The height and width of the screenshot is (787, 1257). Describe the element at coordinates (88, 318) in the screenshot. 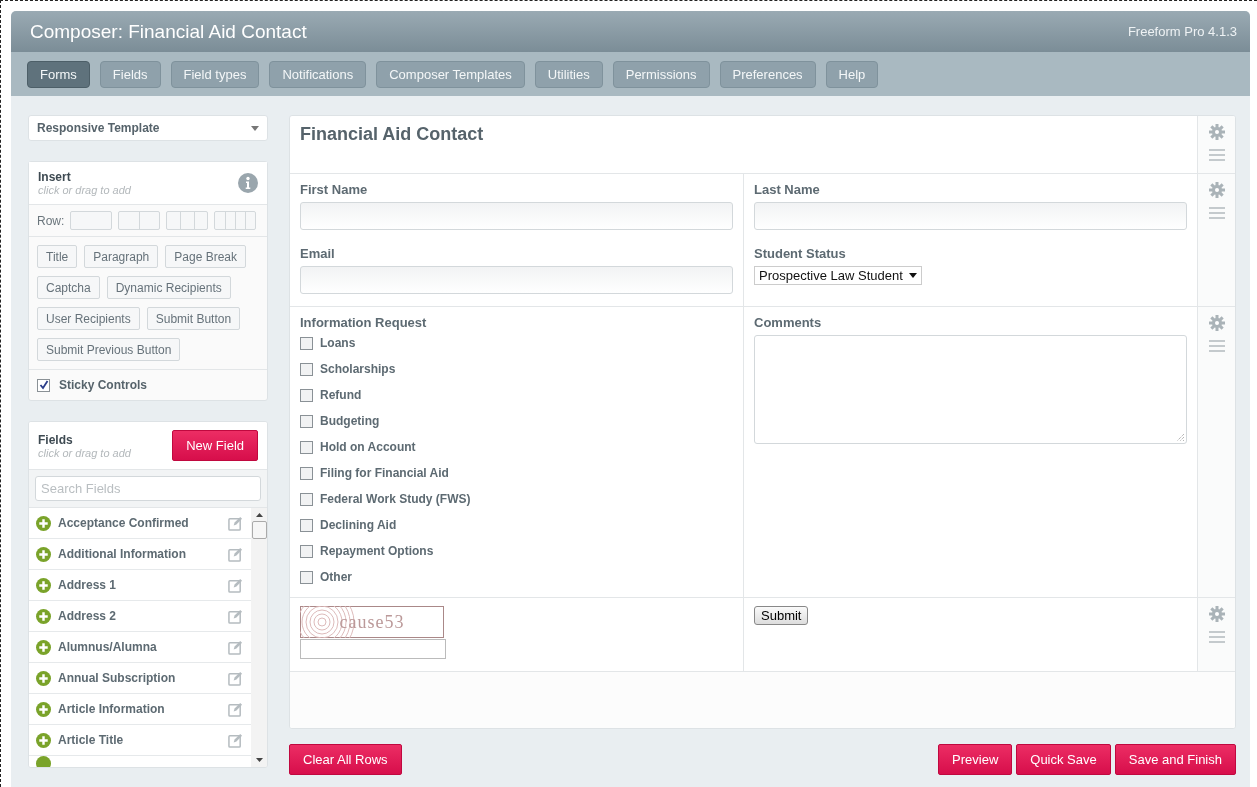

I see `insert-button: User Recipients` at that location.